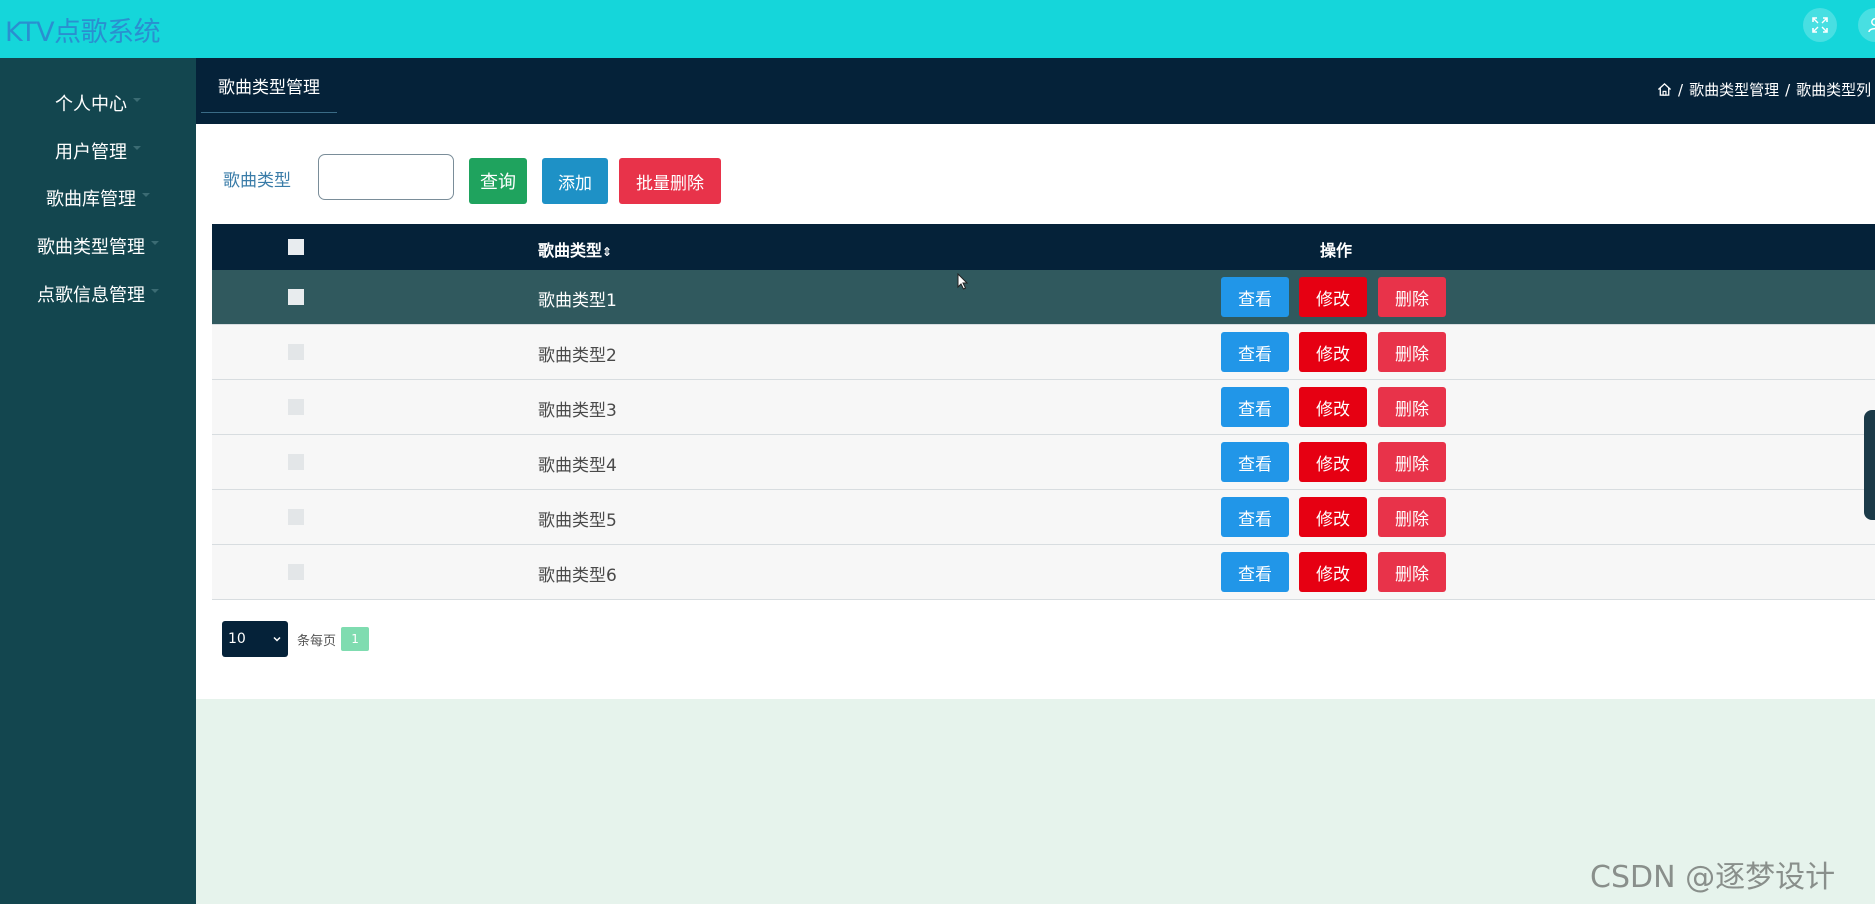 This screenshot has width=1875, height=904. Describe the element at coordinates (317, 641) in the screenshot. I see `per-page-label: 条每页` at that location.